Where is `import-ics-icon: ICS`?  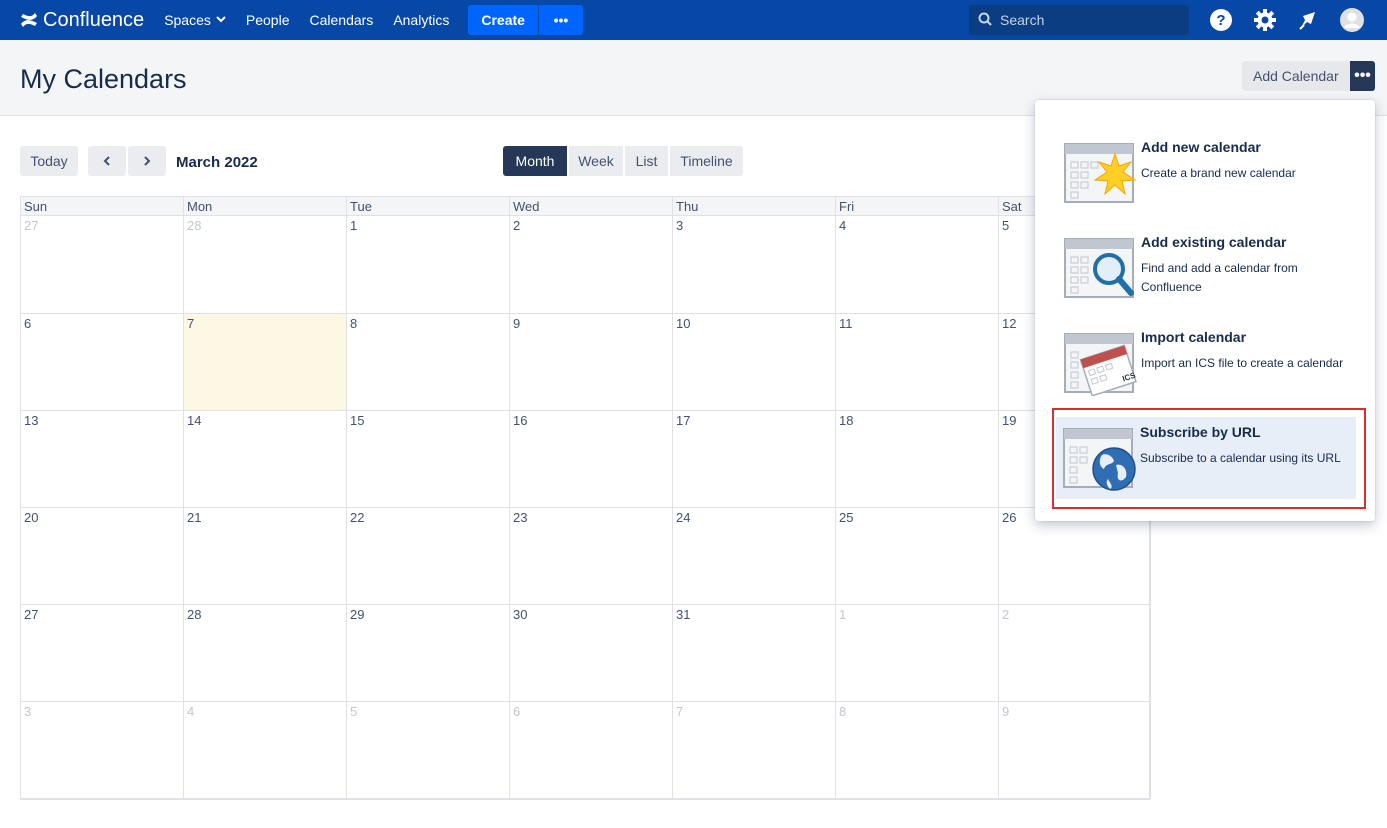 import-ics-icon: ICS is located at coordinates (1100, 363).